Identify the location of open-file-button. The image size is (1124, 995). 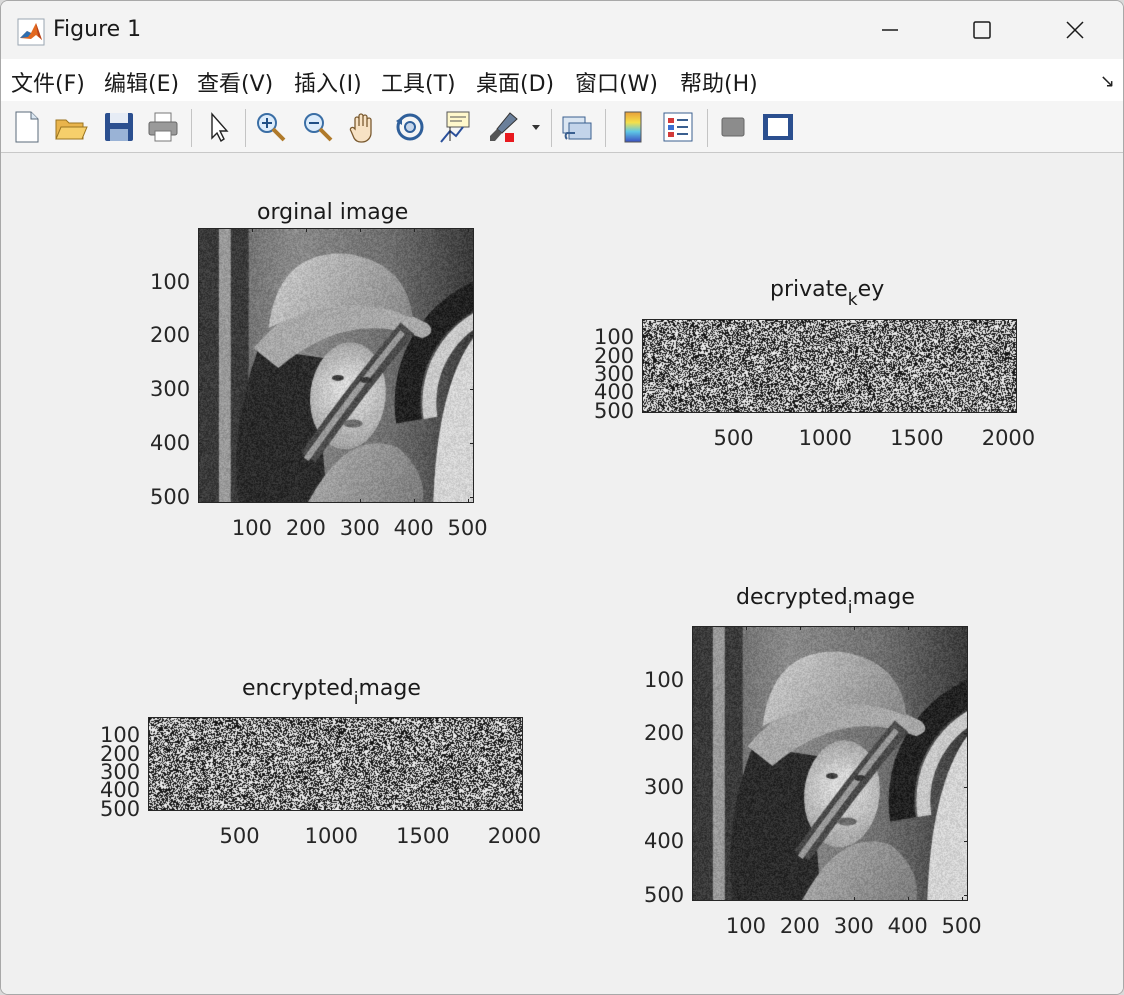
(71, 127).